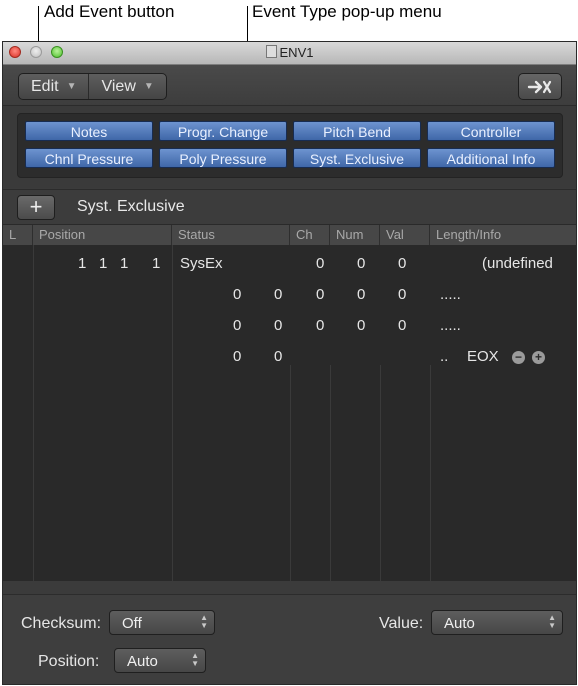  What do you see at coordinates (109, 11) in the screenshot?
I see `callout-add-event: Add Event button` at bounding box center [109, 11].